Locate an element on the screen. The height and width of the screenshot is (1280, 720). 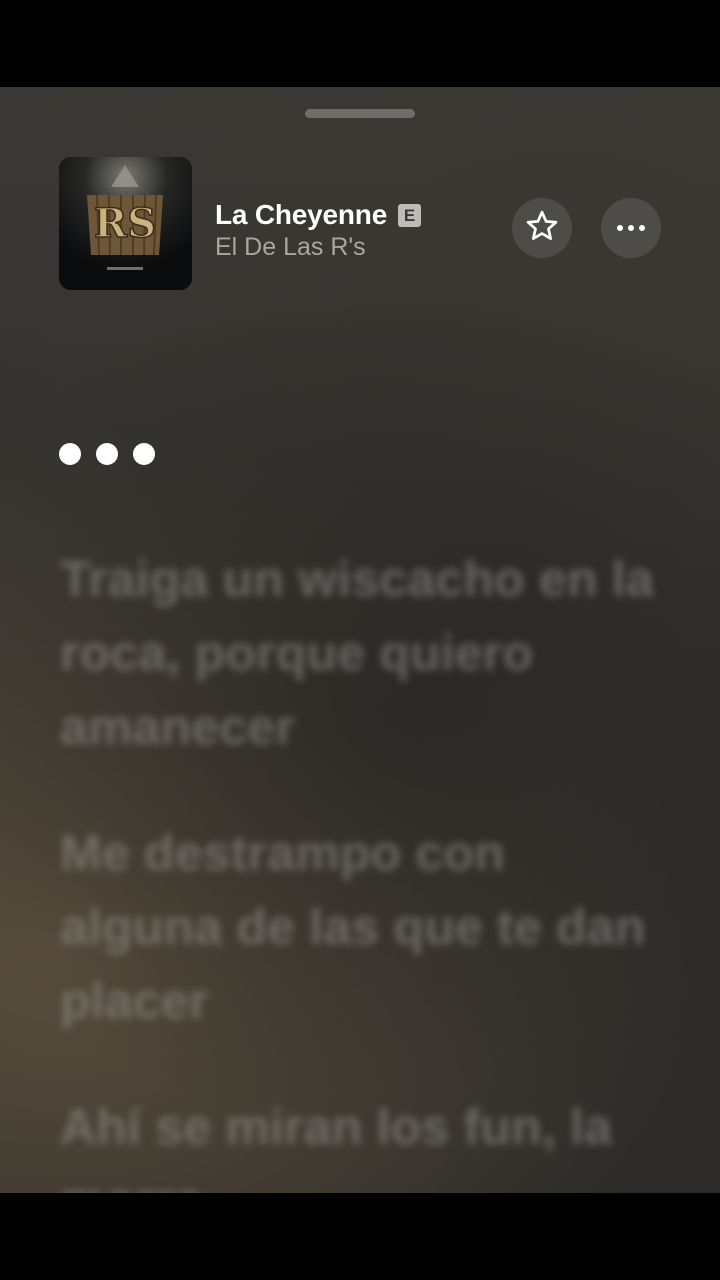
album-artwork-image: RS is located at coordinates (125, 223).